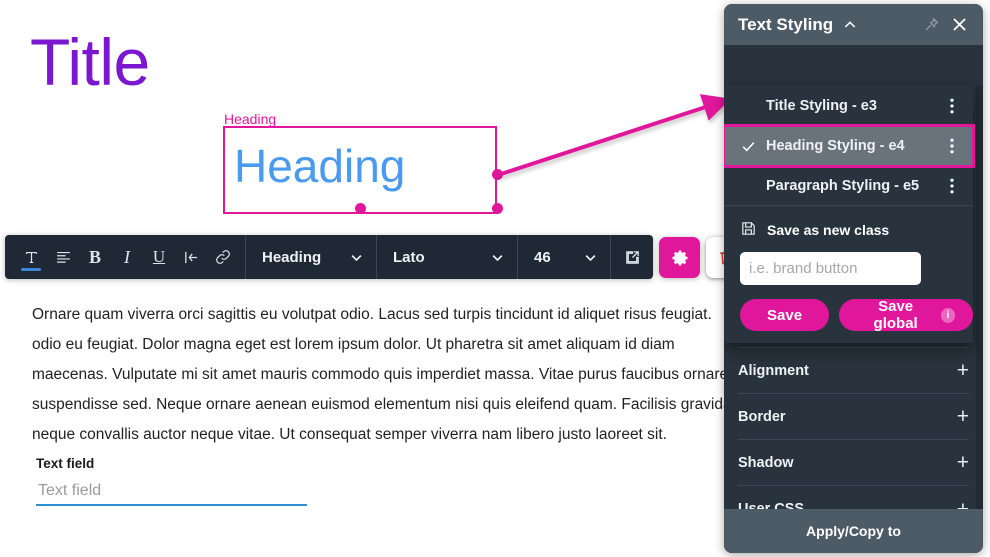  What do you see at coordinates (497, 208) in the screenshot?
I see `resize-handle-bottom-right` at bounding box center [497, 208].